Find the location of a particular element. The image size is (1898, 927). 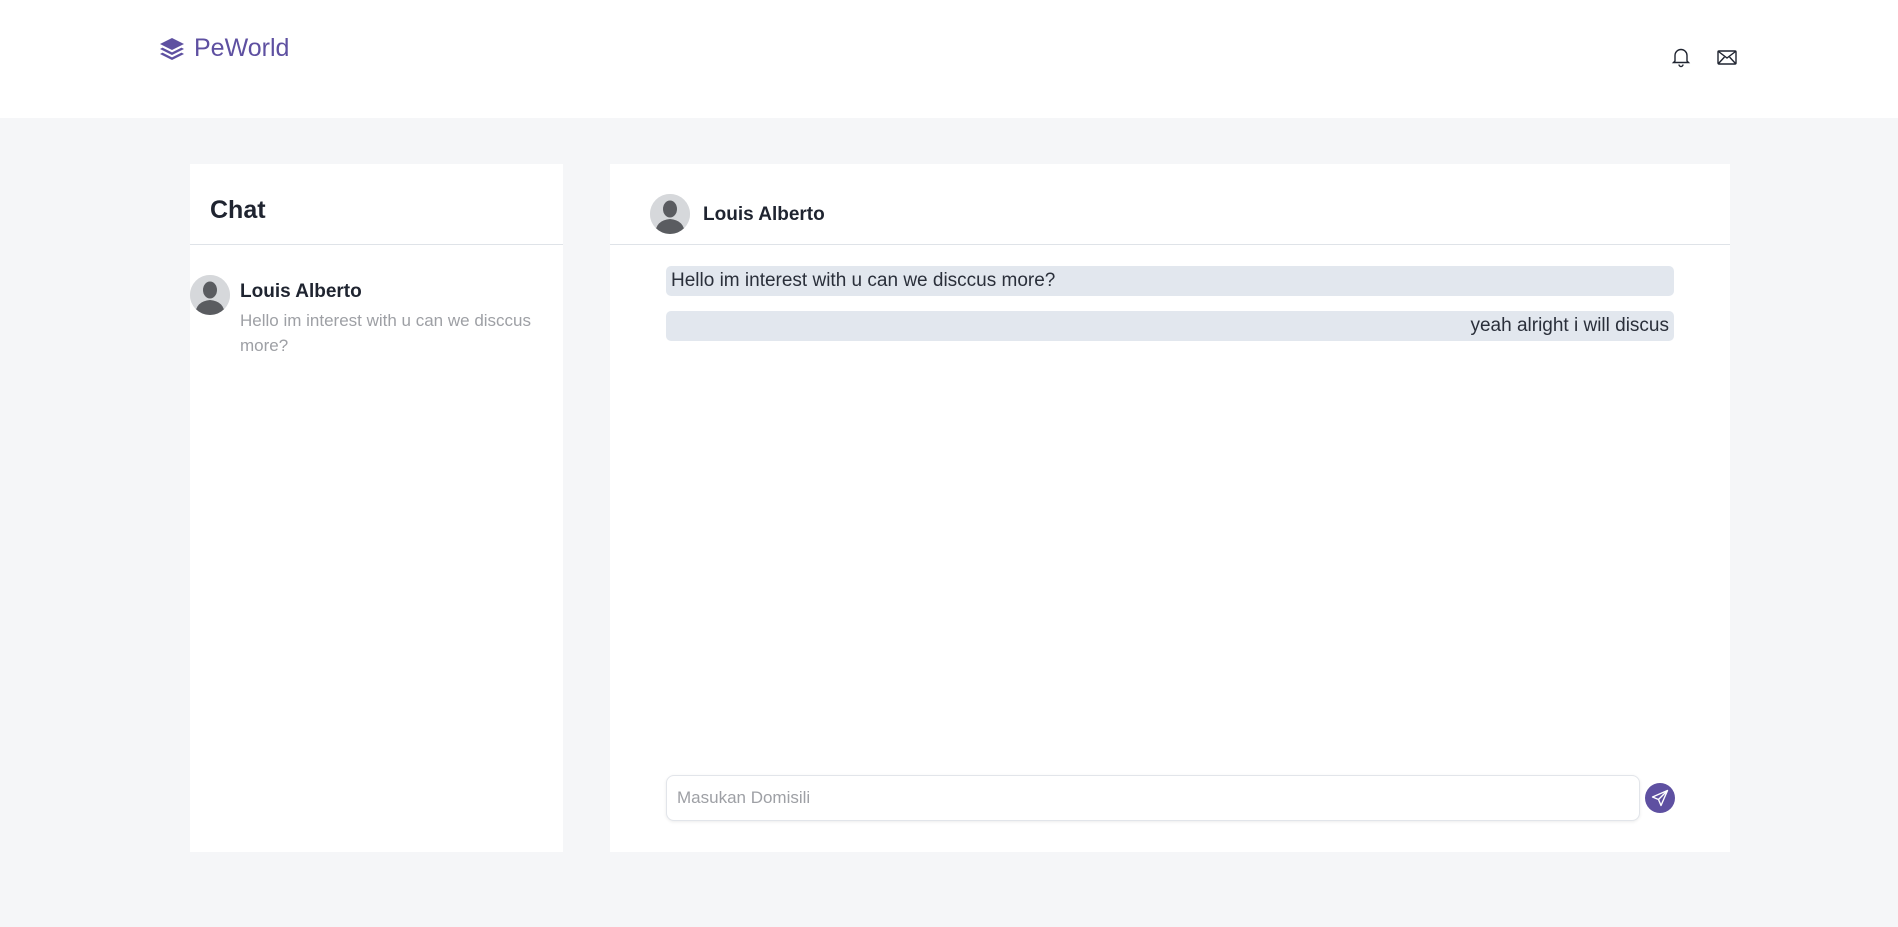

contact-name: Louis Alberto is located at coordinates (301, 291).